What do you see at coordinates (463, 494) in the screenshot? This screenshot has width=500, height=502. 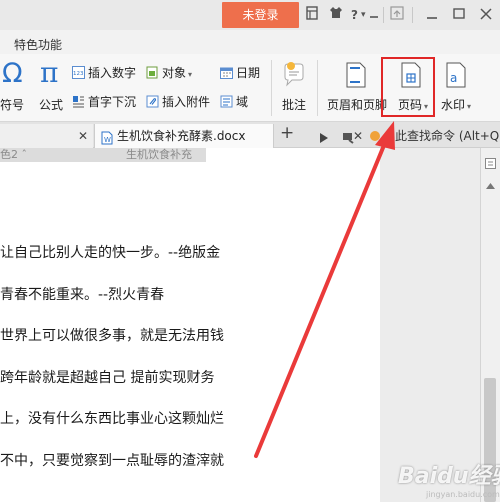 I see `watermark-url: jingyan.baidu.com` at bounding box center [463, 494].